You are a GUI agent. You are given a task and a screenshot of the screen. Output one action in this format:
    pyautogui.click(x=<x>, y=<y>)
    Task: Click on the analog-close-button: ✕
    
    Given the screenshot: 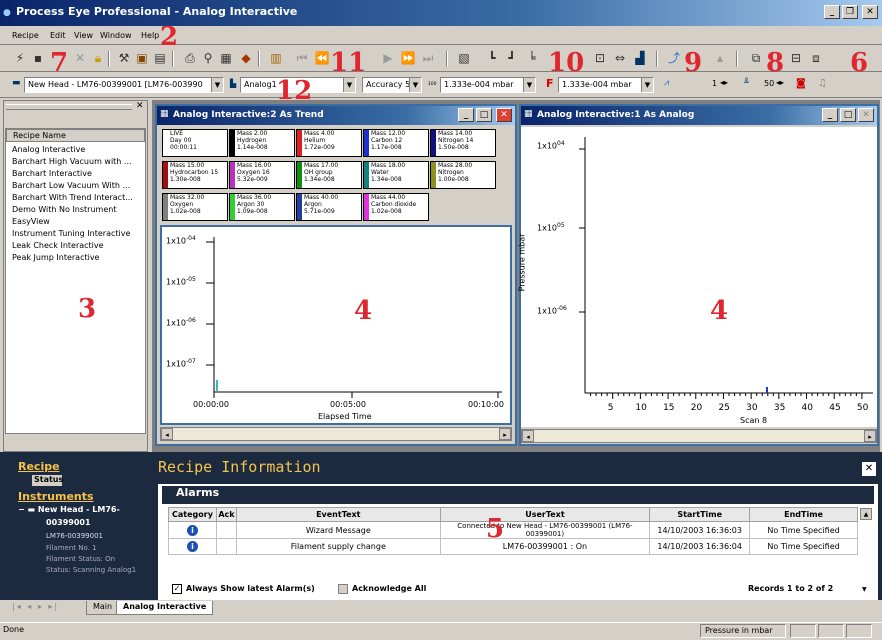 What is the action you would take?
    pyautogui.click(x=866, y=115)
    